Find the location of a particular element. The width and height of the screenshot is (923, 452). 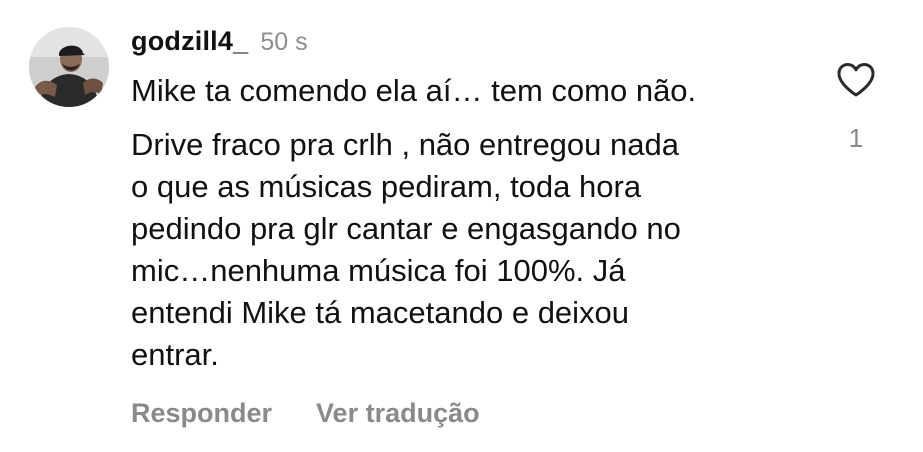

profile-photo is located at coordinates (69, 67).